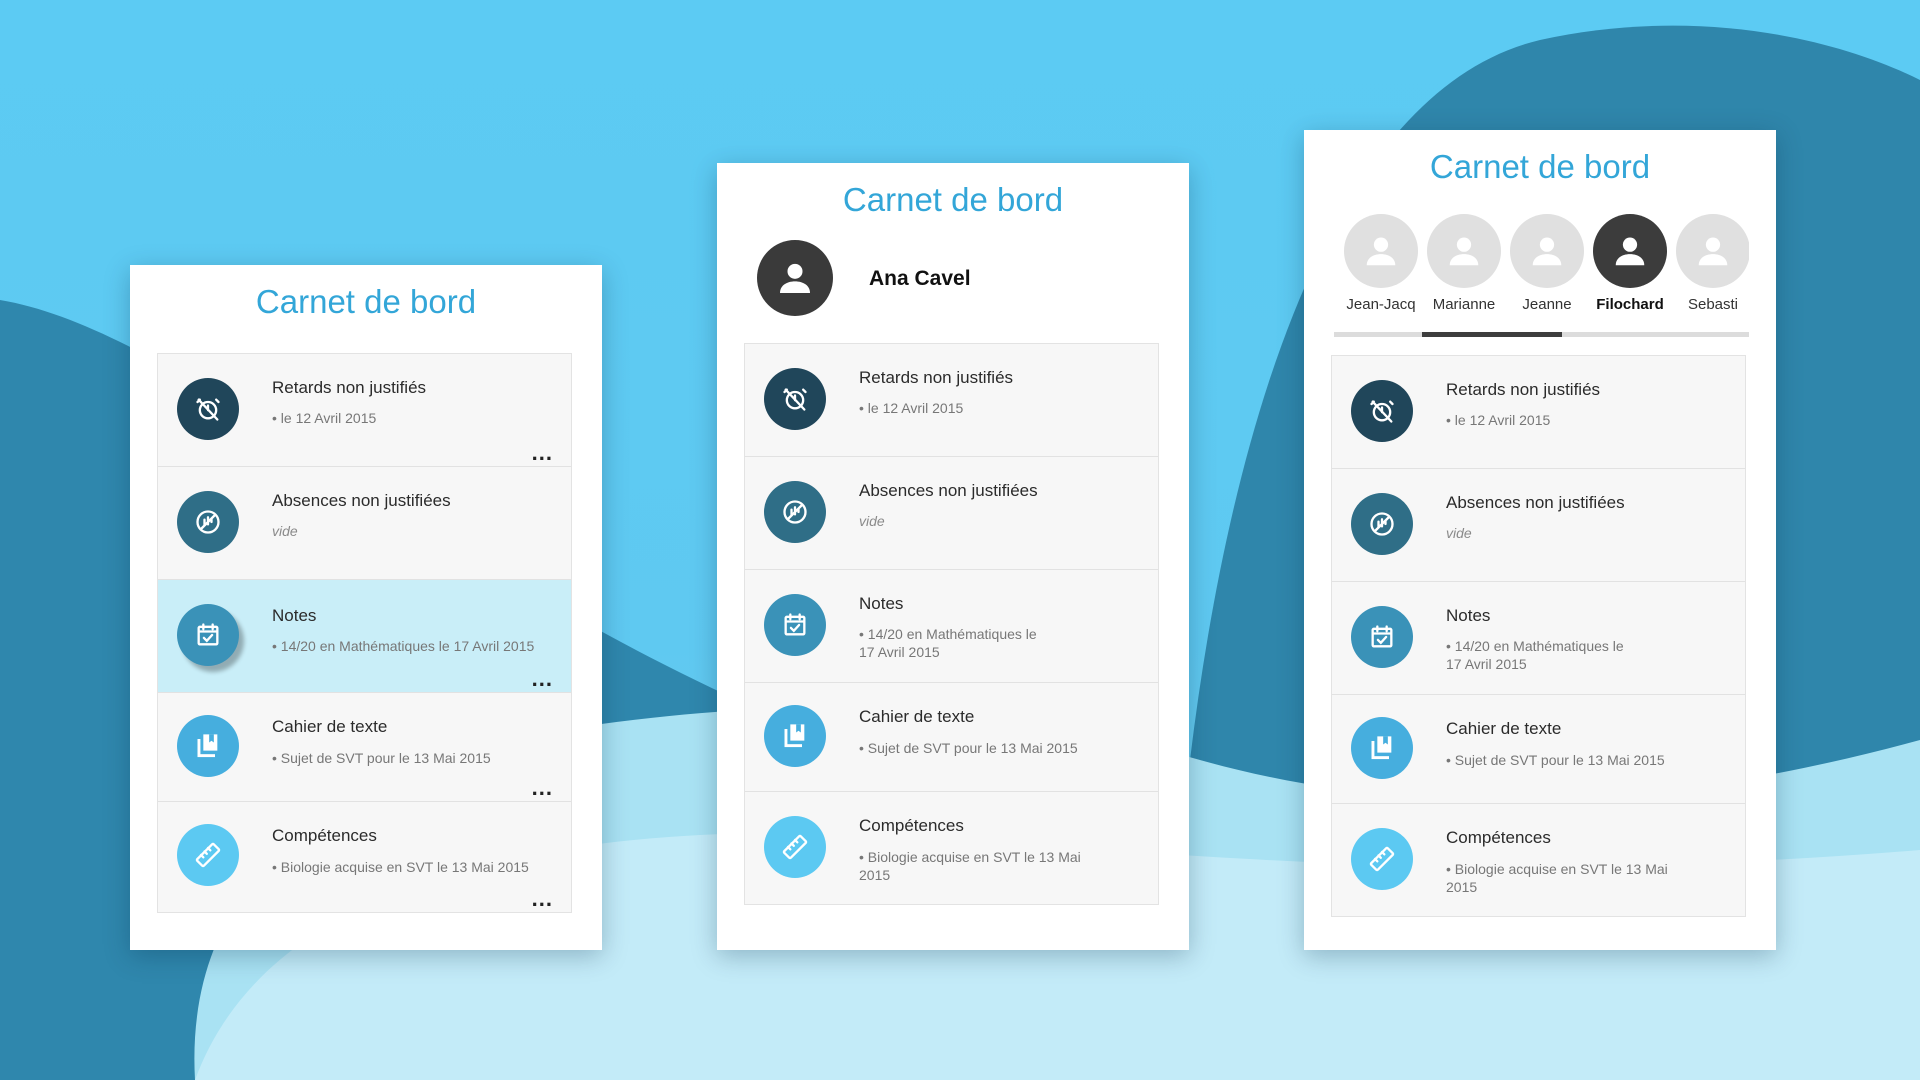 The width and height of the screenshot is (1920, 1080). I want to click on child-tab-marianne: Marianne, so click(1464, 263).